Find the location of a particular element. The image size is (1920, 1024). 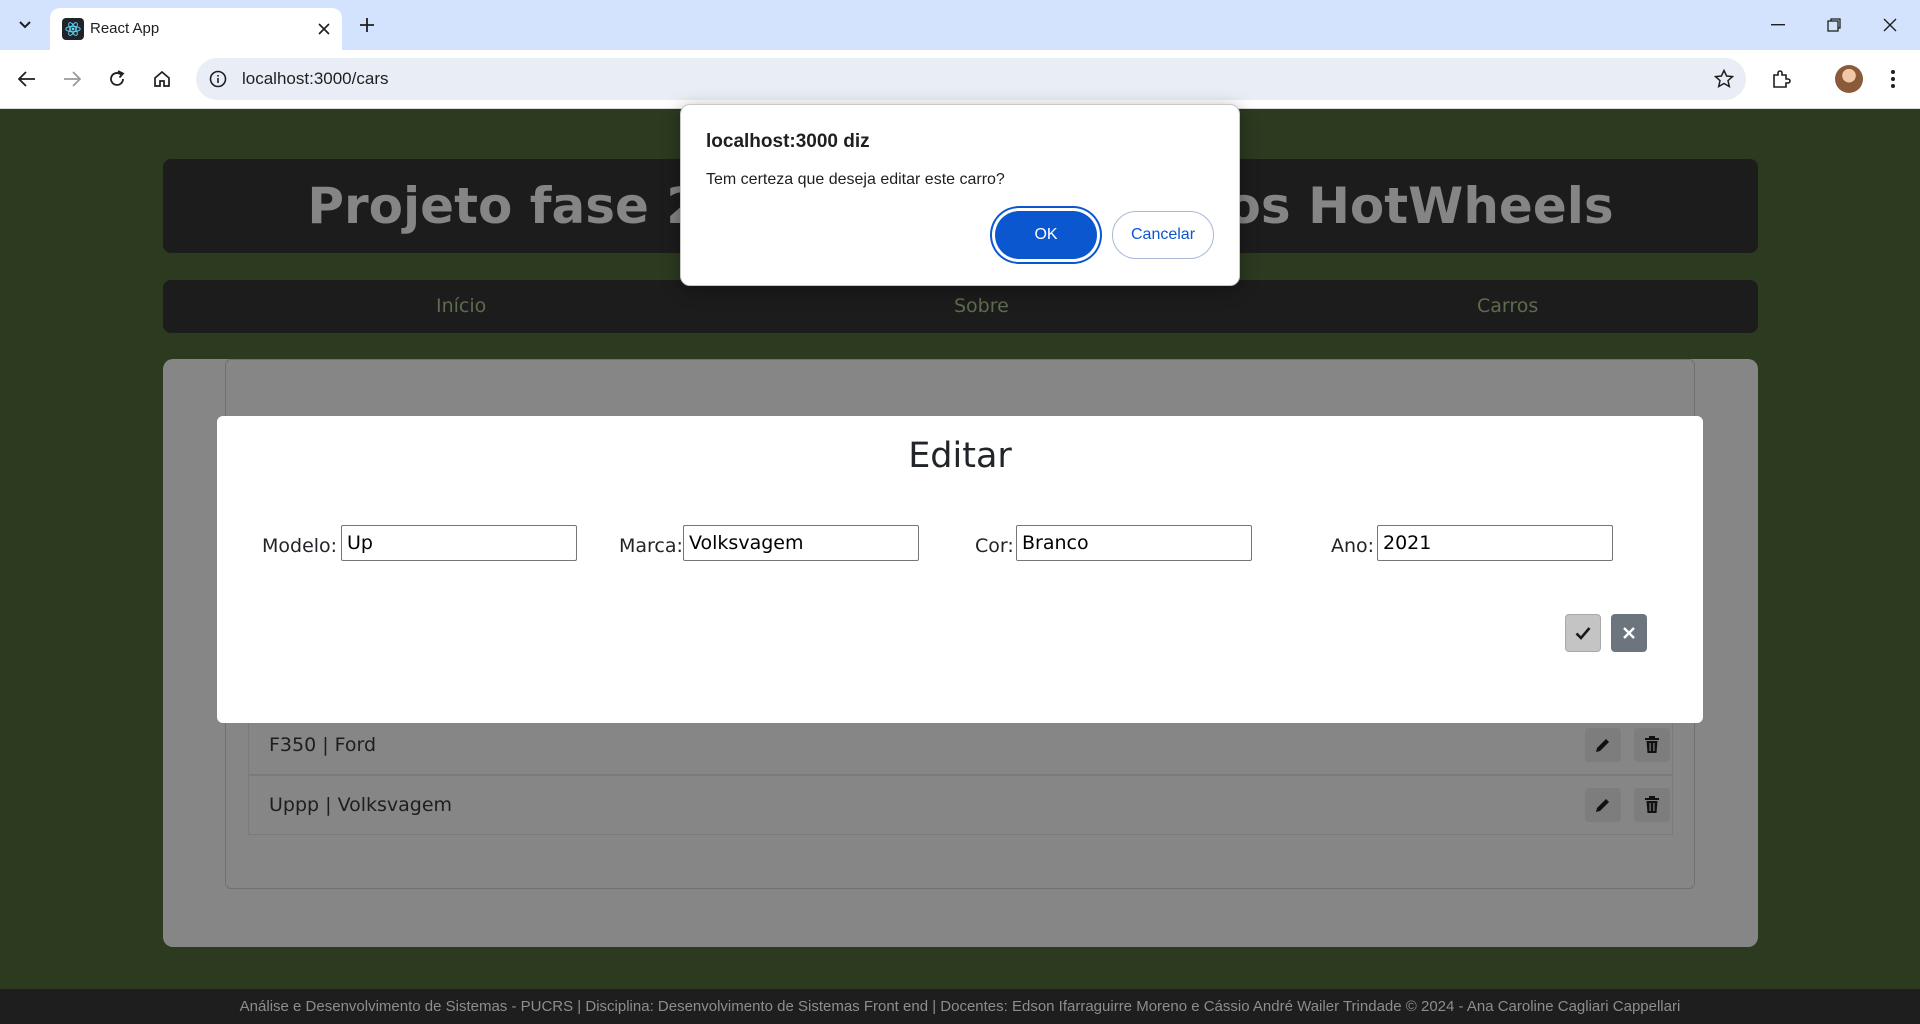

back-arrow-icon is located at coordinates (27, 79).